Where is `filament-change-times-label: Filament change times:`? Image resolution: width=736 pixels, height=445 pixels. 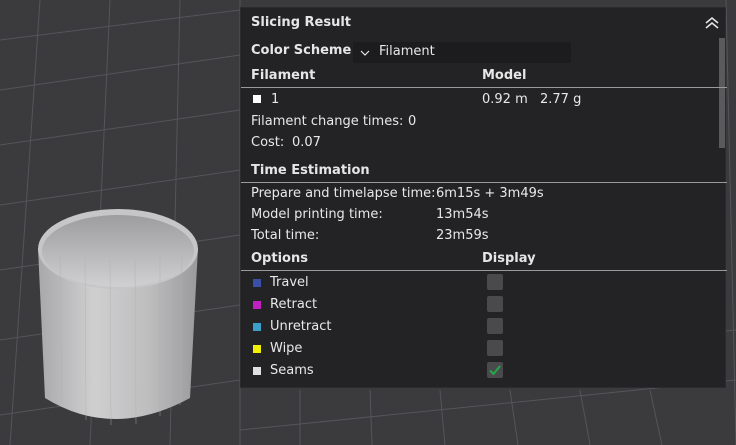 filament-change-times-label: Filament change times: is located at coordinates (327, 121).